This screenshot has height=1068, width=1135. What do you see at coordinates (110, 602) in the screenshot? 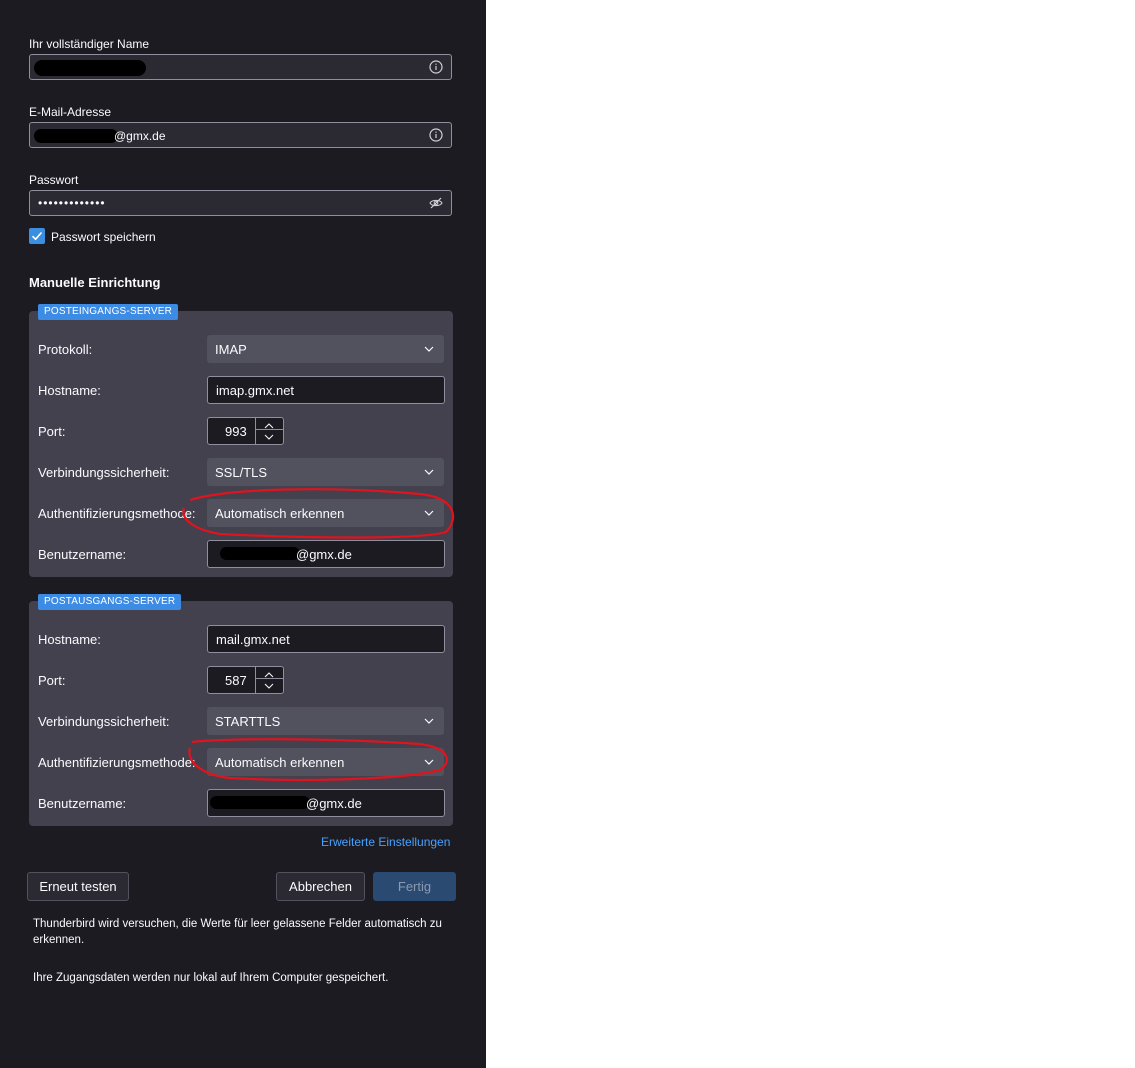
I see `outgoing-server-tag: POSTAUSGANGS-SERVER` at bounding box center [110, 602].